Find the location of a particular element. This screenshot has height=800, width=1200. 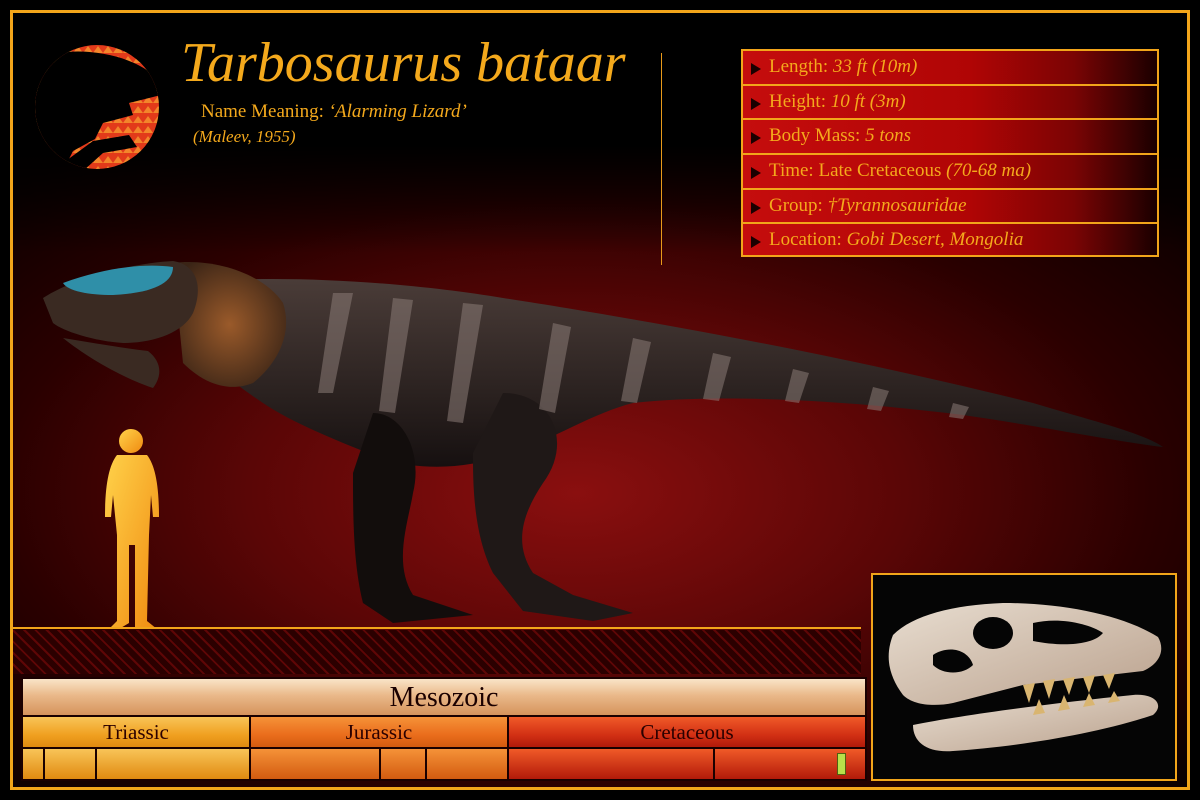

info-value: 10 ft (3m) is located at coordinates (868, 101).